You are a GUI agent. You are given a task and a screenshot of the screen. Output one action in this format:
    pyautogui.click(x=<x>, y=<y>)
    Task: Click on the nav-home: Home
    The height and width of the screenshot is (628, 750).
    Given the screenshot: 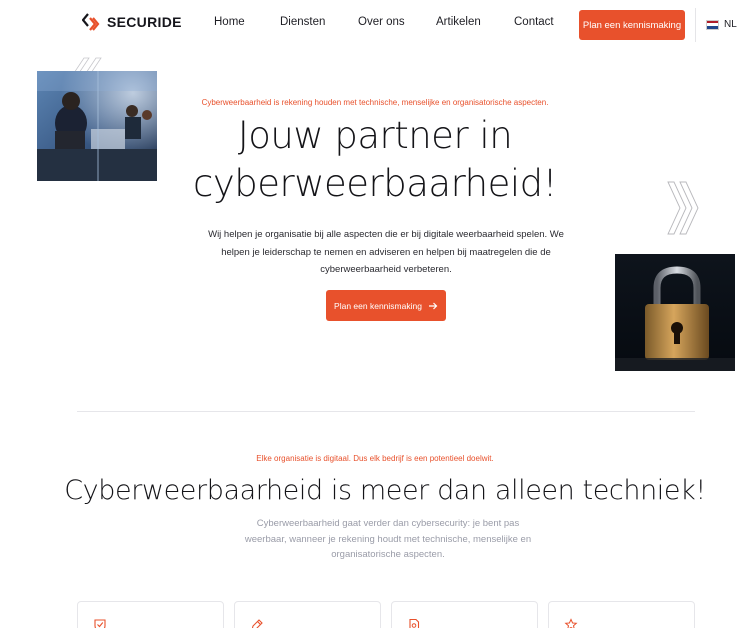 What is the action you would take?
    pyautogui.click(x=229, y=22)
    